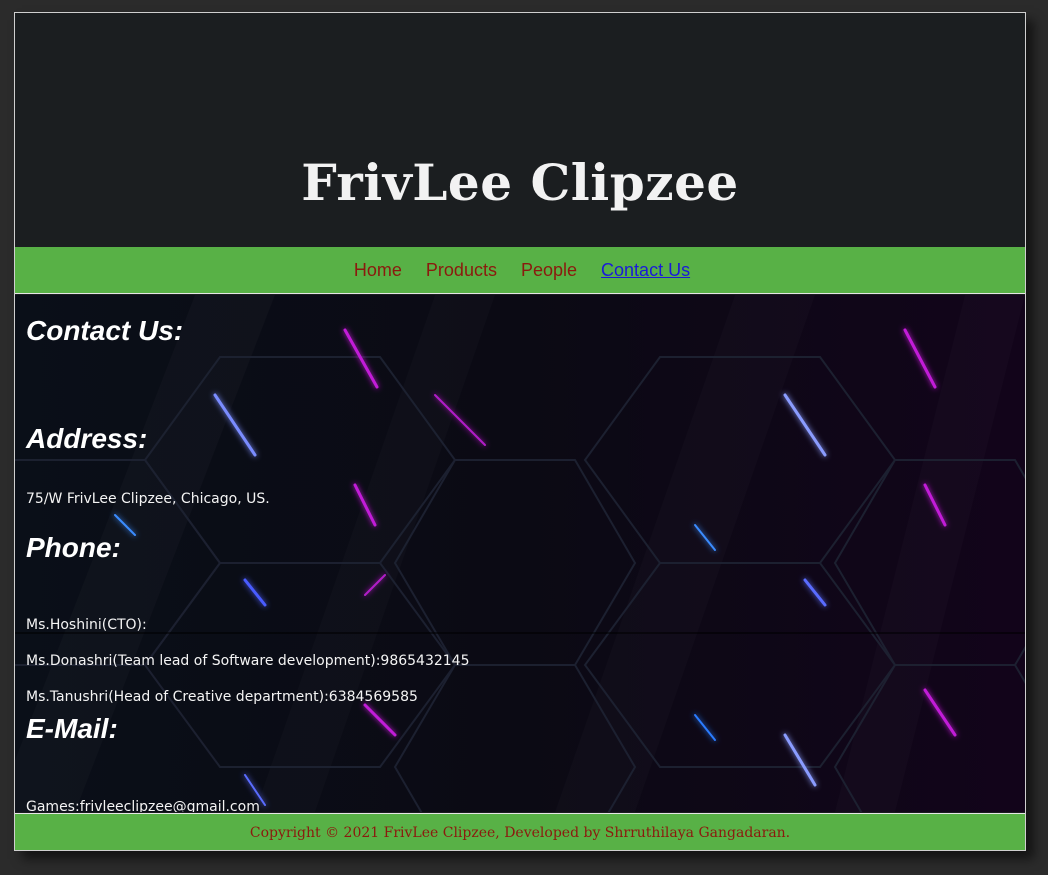  Describe the element at coordinates (87, 438) in the screenshot. I see `address-heading: Address:` at that location.